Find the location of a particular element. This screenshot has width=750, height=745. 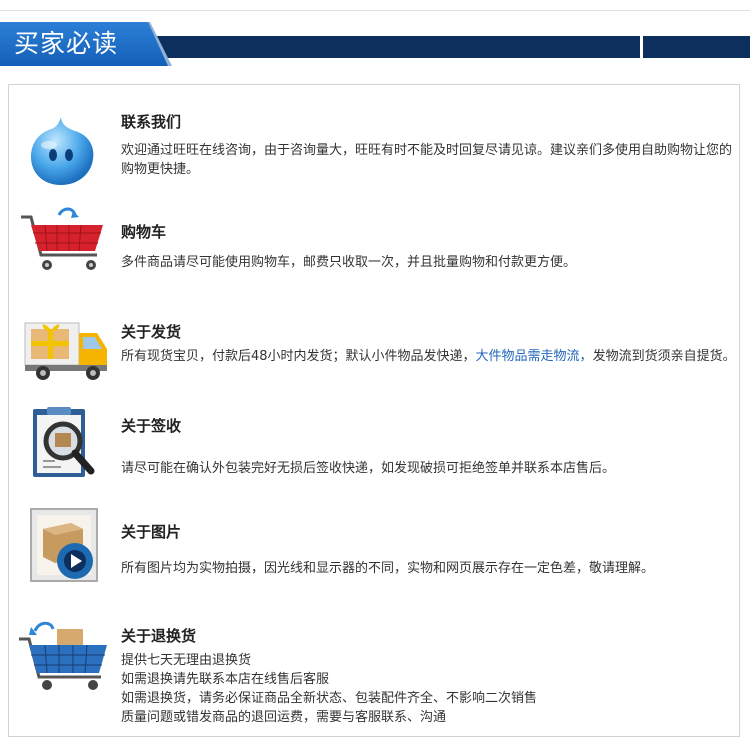

section-title: 关于图片 is located at coordinates (151, 532).